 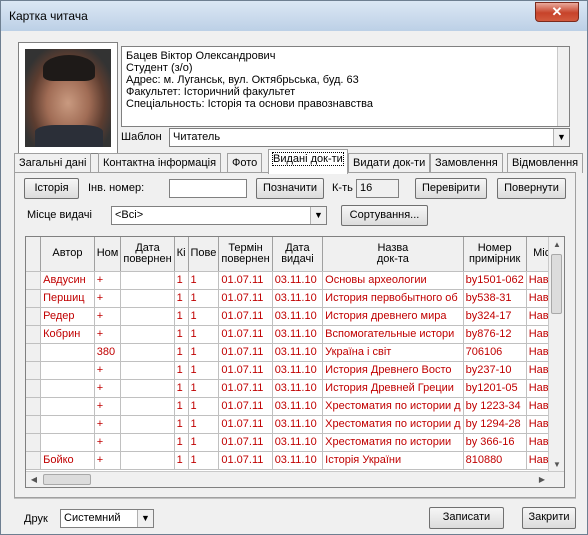 I want to click on history-button: Історія, so click(x=51, y=188).